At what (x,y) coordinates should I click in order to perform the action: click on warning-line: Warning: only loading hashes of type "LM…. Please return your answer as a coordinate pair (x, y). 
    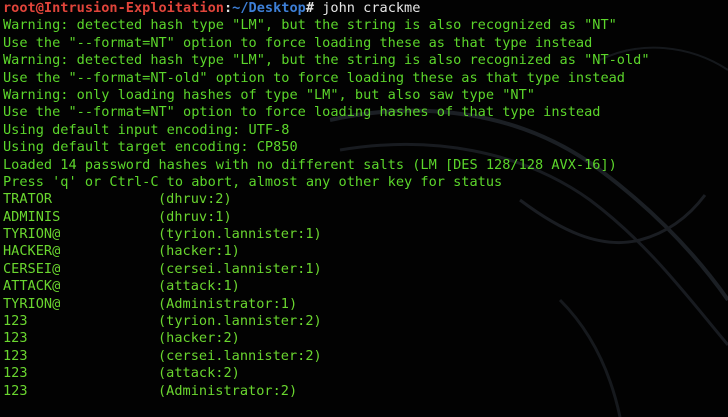
    Looking at the image, I should click on (269, 94).